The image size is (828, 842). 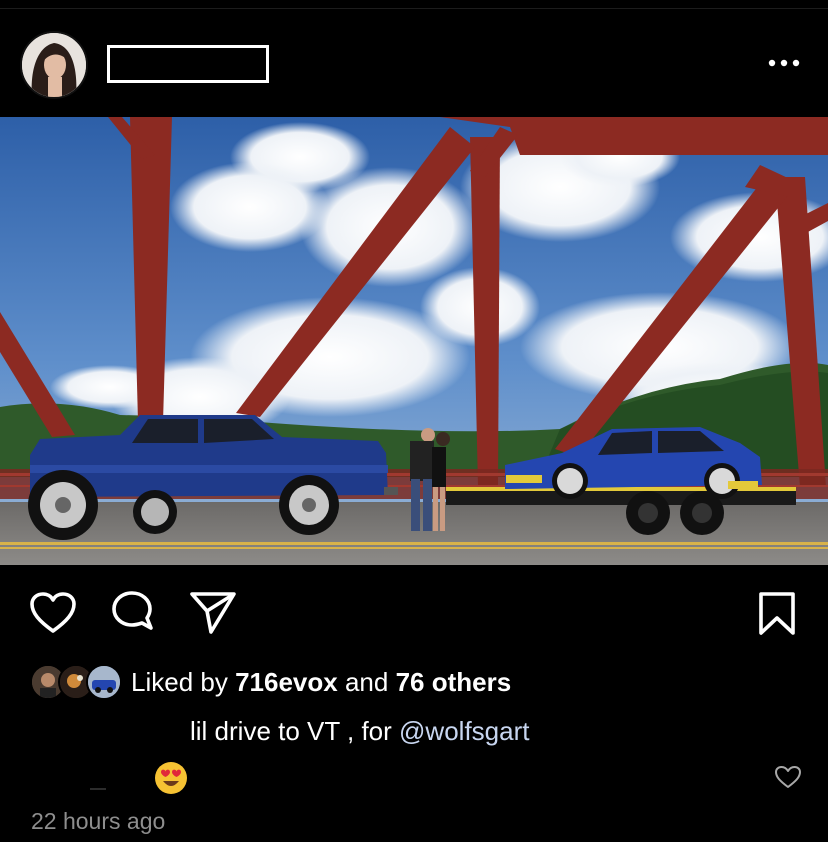 I want to click on comment-bubble-icon, so click(x=133, y=613).